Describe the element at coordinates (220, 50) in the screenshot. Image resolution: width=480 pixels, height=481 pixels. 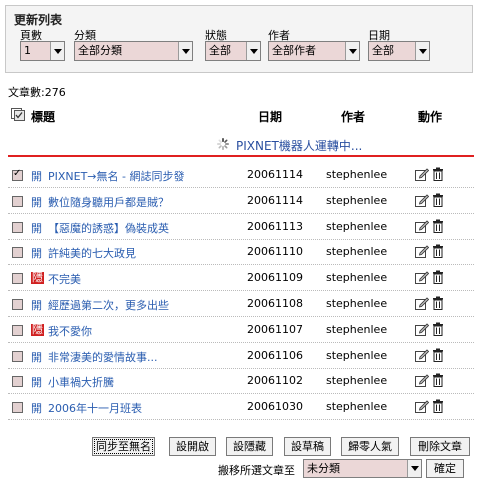
I see `status-select-value: 全部` at that location.